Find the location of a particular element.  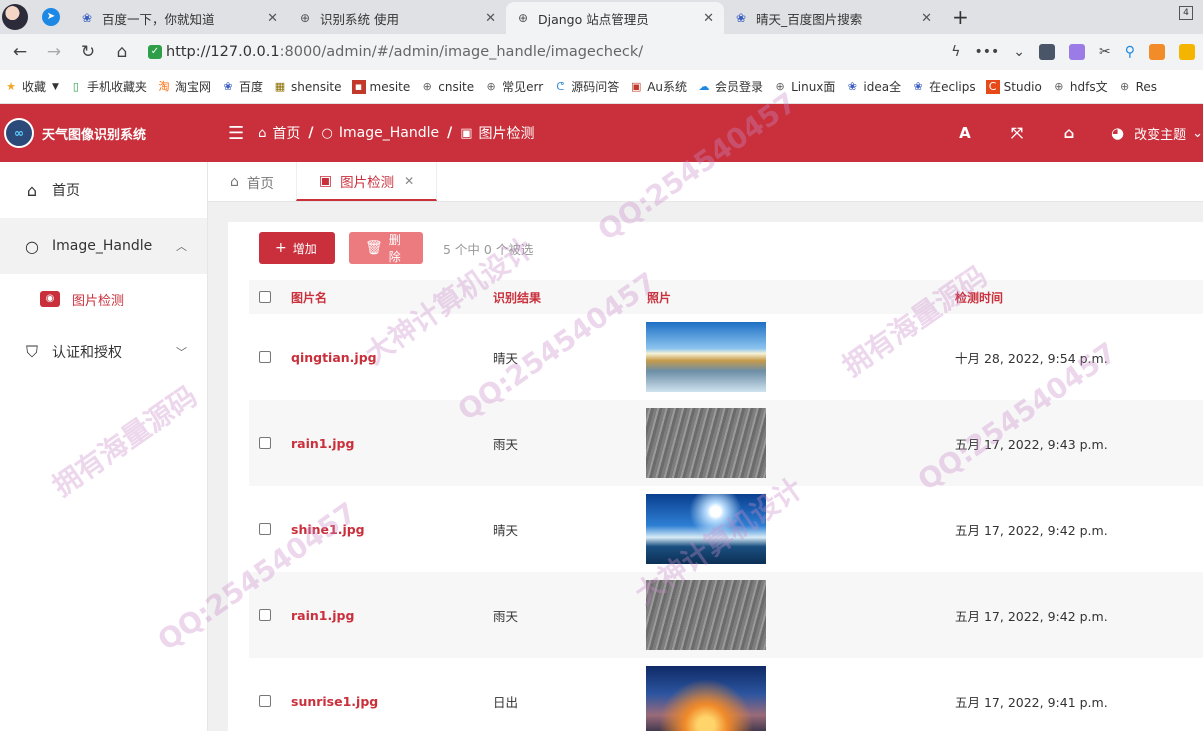

row-result: 雨天 is located at coordinates (506, 616).